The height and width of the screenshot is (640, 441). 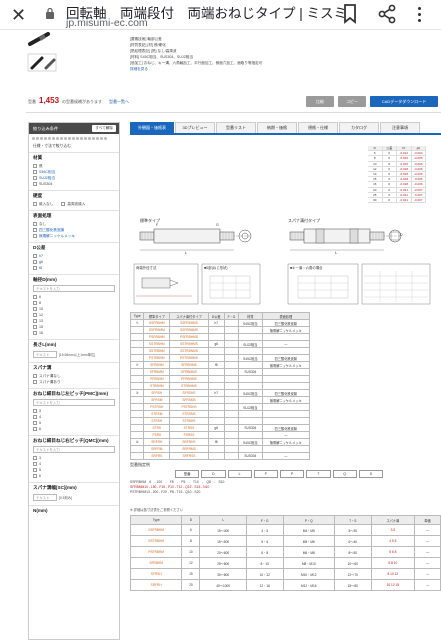 What do you see at coordinates (107, 23) in the screenshot?
I see `url-text: jp.misumi-ec.com` at bounding box center [107, 23].